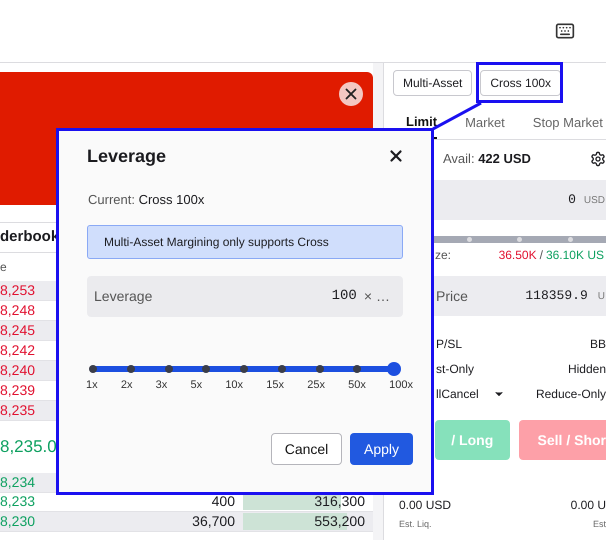 This screenshot has height=540, width=606. I want to click on margin-mode-button: Cross 100x, so click(521, 83).